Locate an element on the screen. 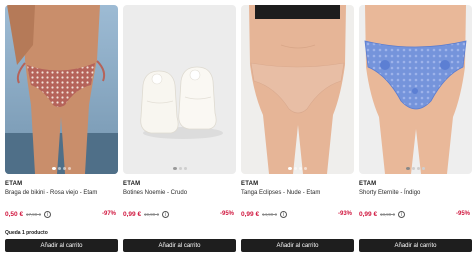  price-row: 0,99 € 18,99 € i -95% is located at coordinates (415, 215).